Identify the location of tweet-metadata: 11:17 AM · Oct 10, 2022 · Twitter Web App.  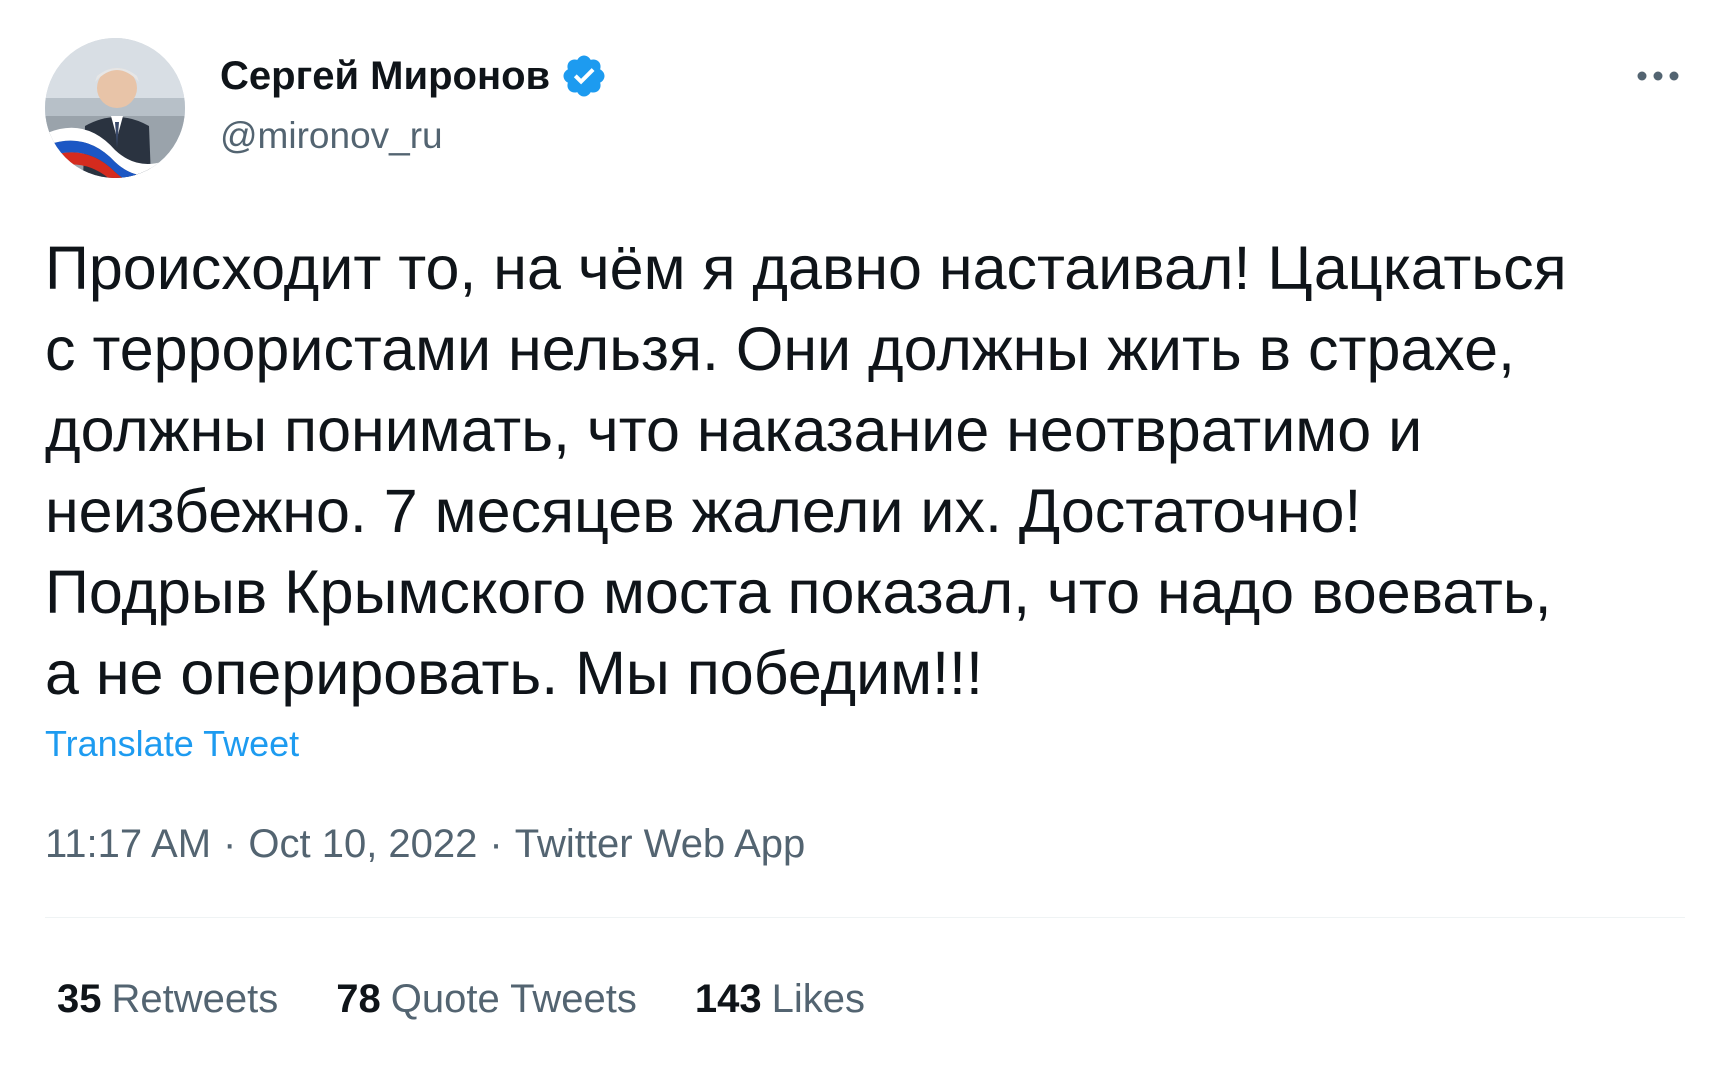
(425, 844).